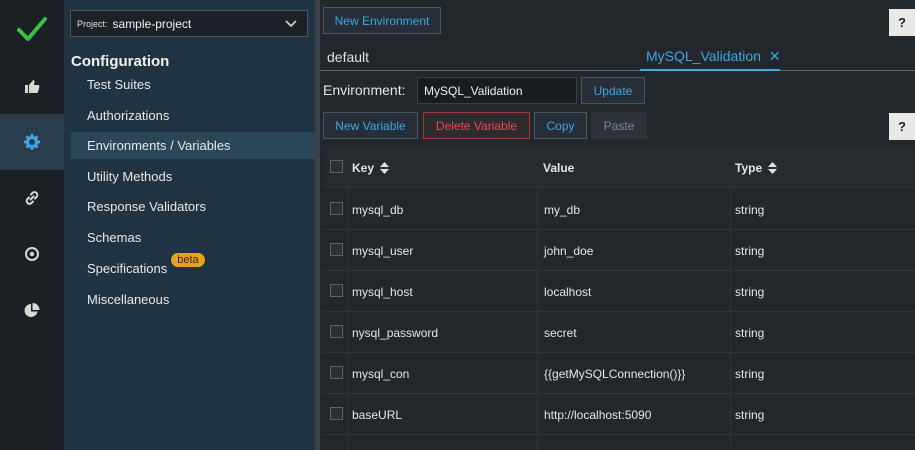 The height and width of the screenshot is (450, 915). Describe the element at coordinates (619, 332) in the screenshot. I see `table-row: nysql_password secret string` at that location.